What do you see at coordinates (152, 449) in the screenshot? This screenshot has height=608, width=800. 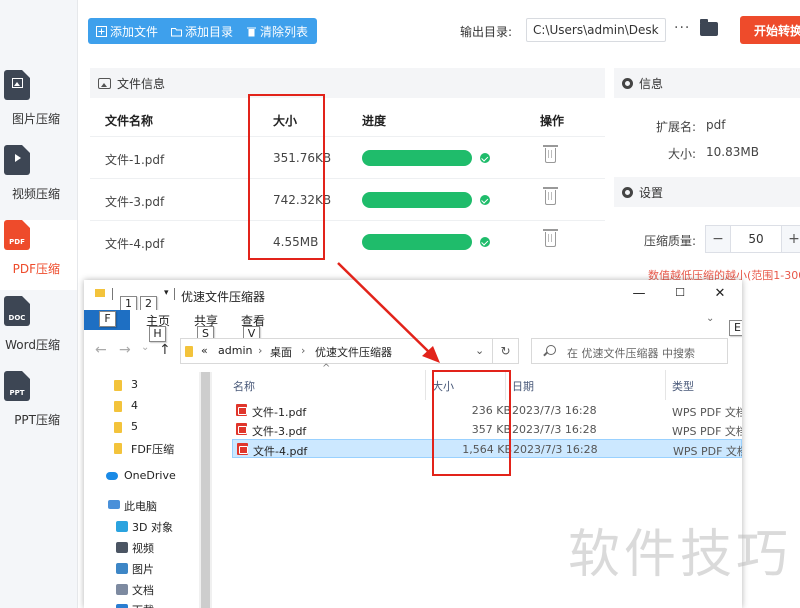 I see `nav-item-fdf: FDF压缩` at bounding box center [152, 449].